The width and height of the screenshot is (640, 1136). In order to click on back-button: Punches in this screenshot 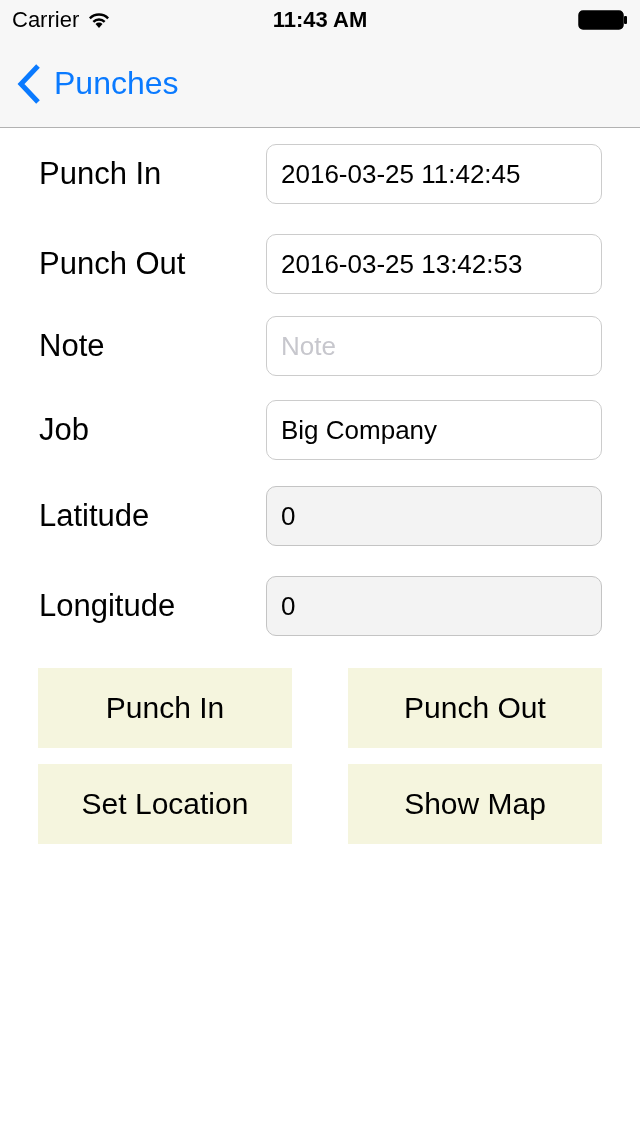, I will do `click(89, 83)`.